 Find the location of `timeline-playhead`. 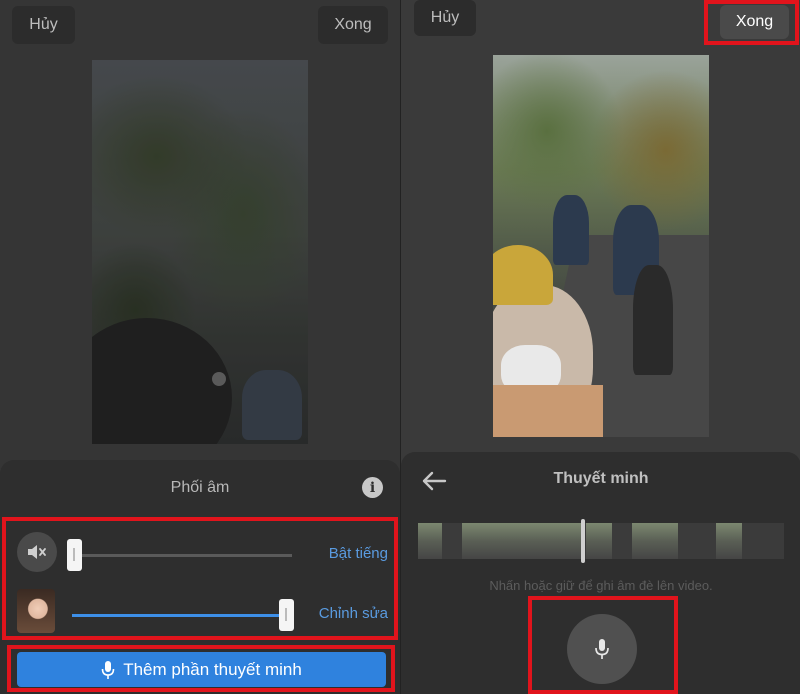

timeline-playhead is located at coordinates (583, 541).